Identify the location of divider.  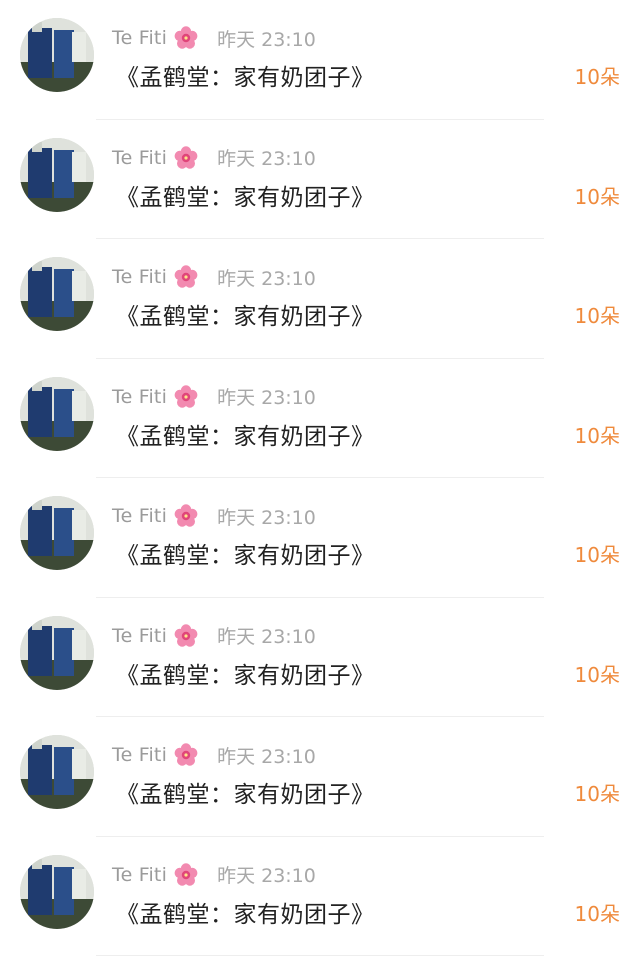
(320, 955).